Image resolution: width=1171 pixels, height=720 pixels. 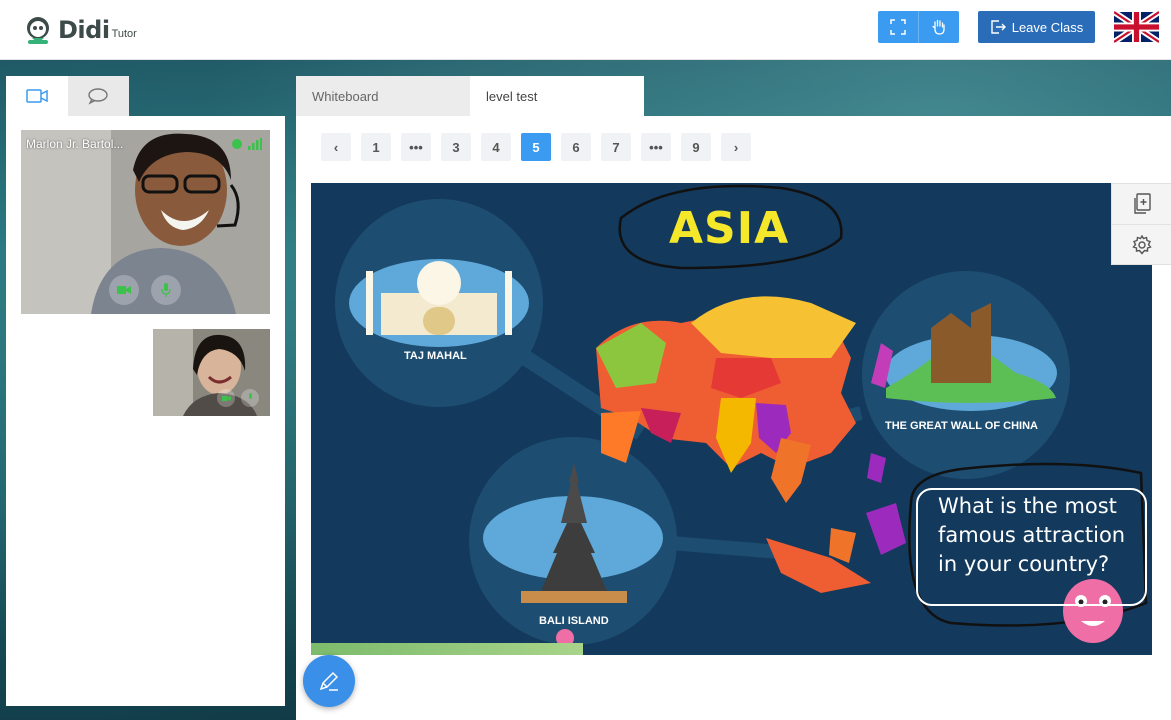 I want to click on board-tabs: Whiteboard level test, so click(x=470, y=96).